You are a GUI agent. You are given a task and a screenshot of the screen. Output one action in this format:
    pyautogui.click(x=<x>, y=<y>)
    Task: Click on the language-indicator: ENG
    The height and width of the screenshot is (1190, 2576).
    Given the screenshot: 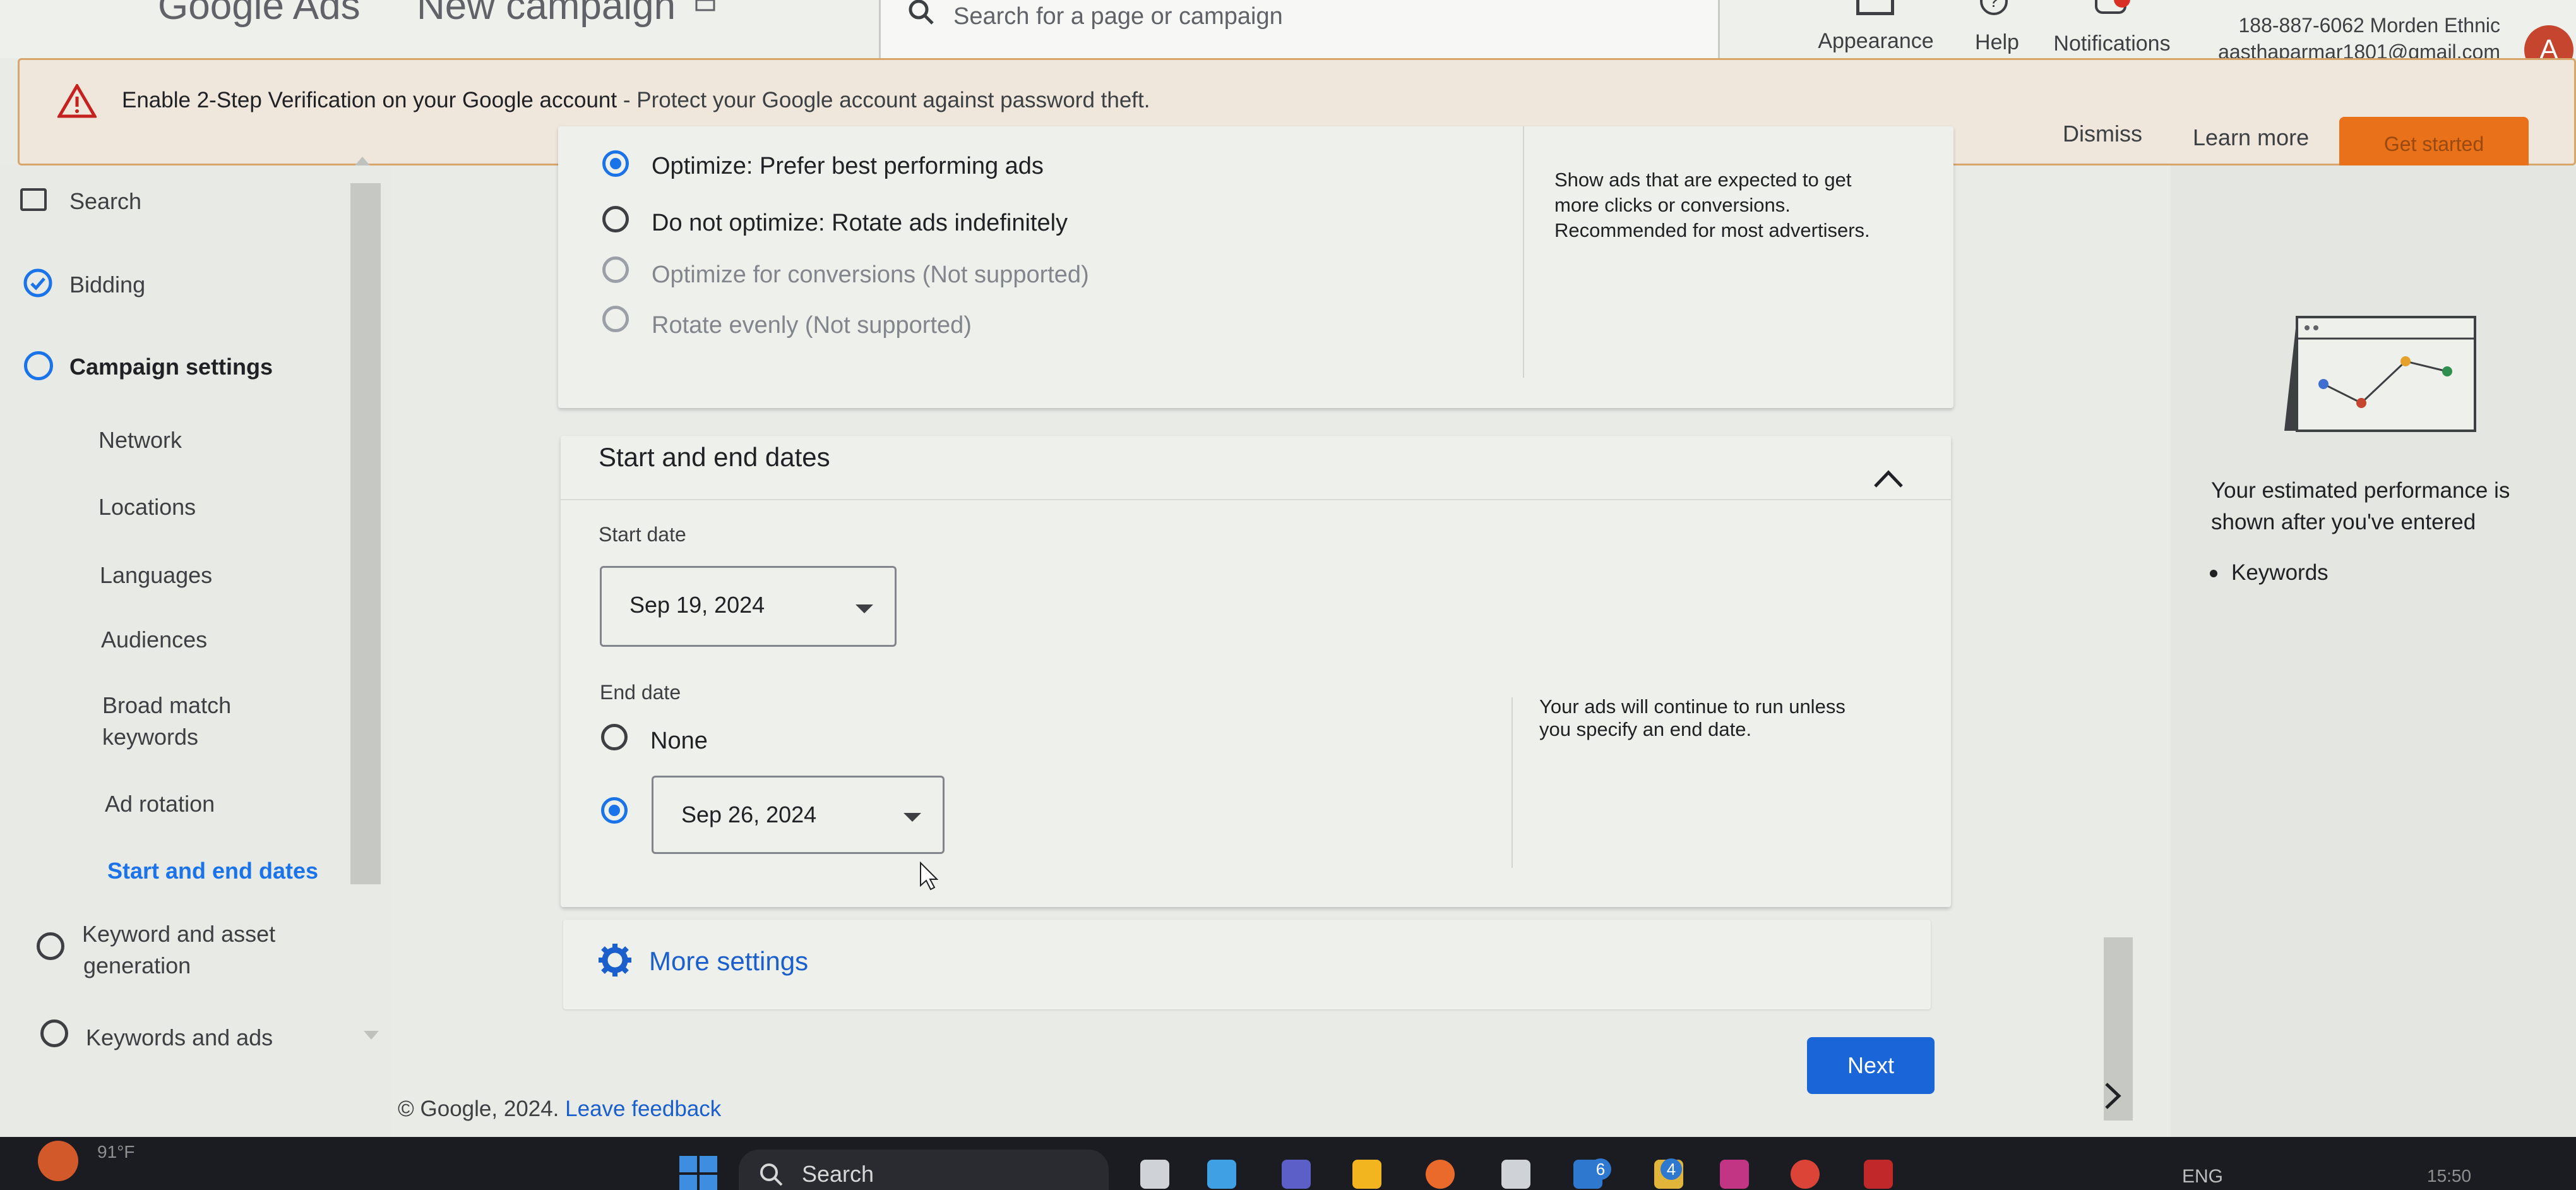 What is the action you would take?
    pyautogui.click(x=2202, y=1176)
    